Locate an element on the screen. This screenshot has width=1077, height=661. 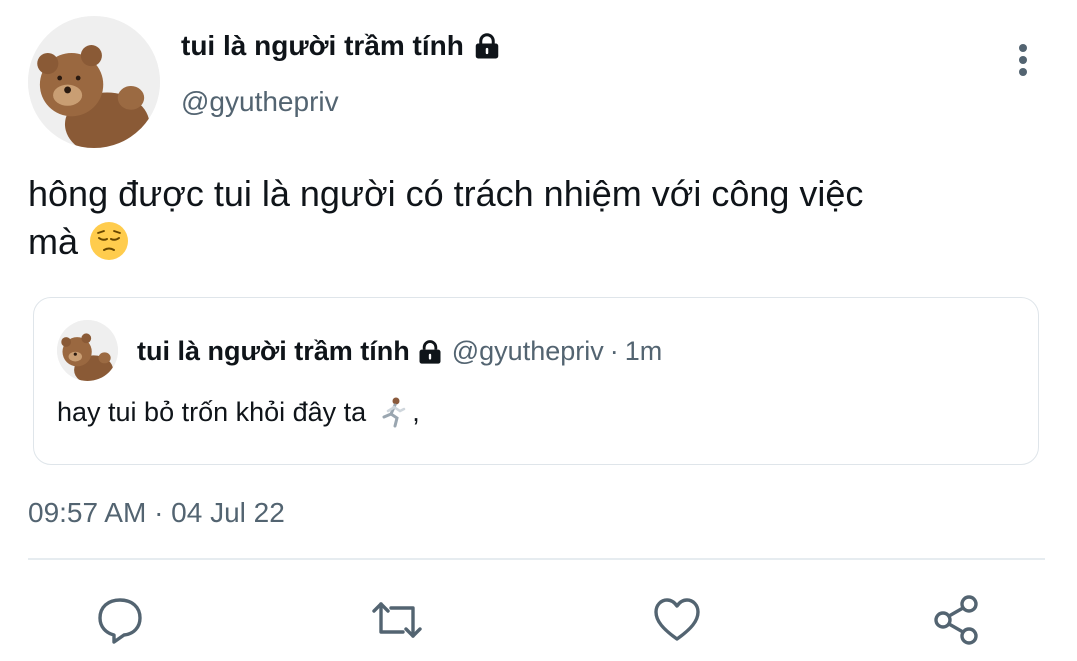
heart-icon is located at coordinates (677, 619).